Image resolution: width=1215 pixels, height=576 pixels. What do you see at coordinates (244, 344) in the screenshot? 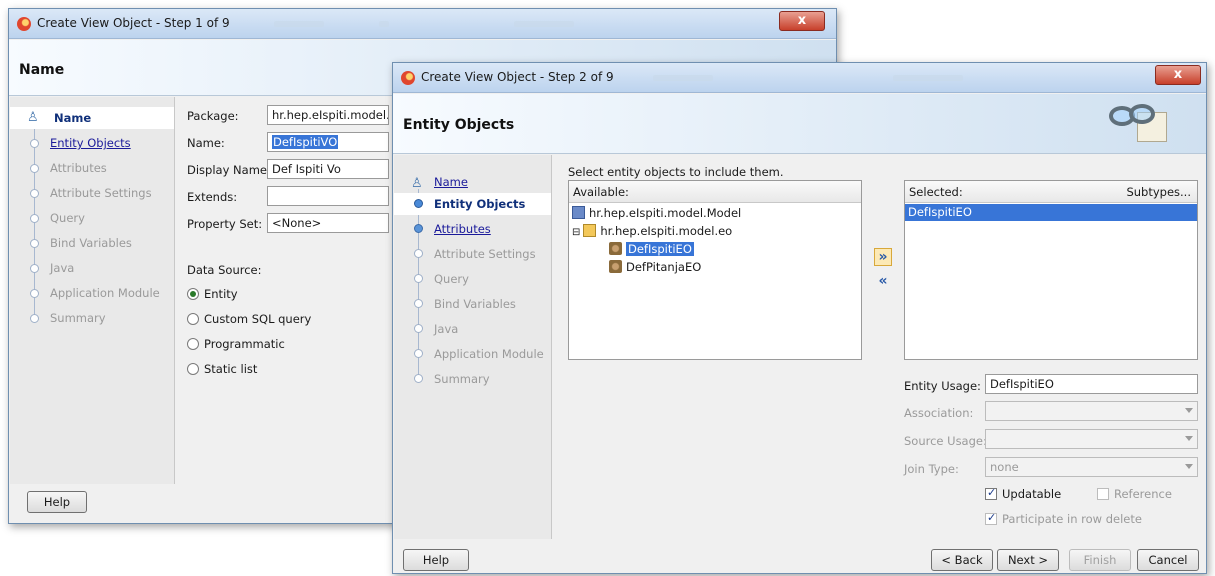
I see `radio-label: Programmatic` at bounding box center [244, 344].